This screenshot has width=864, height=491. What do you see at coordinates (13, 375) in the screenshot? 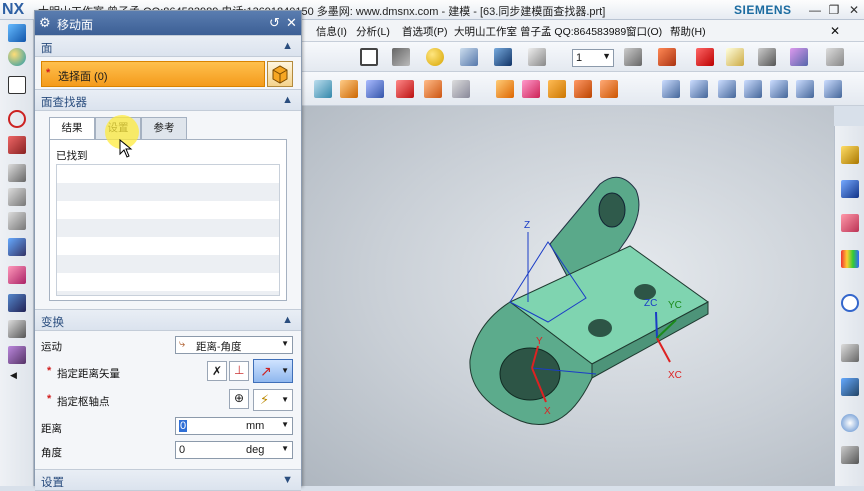
I see `expand-arrow-icon: ◀` at bounding box center [13, 375].